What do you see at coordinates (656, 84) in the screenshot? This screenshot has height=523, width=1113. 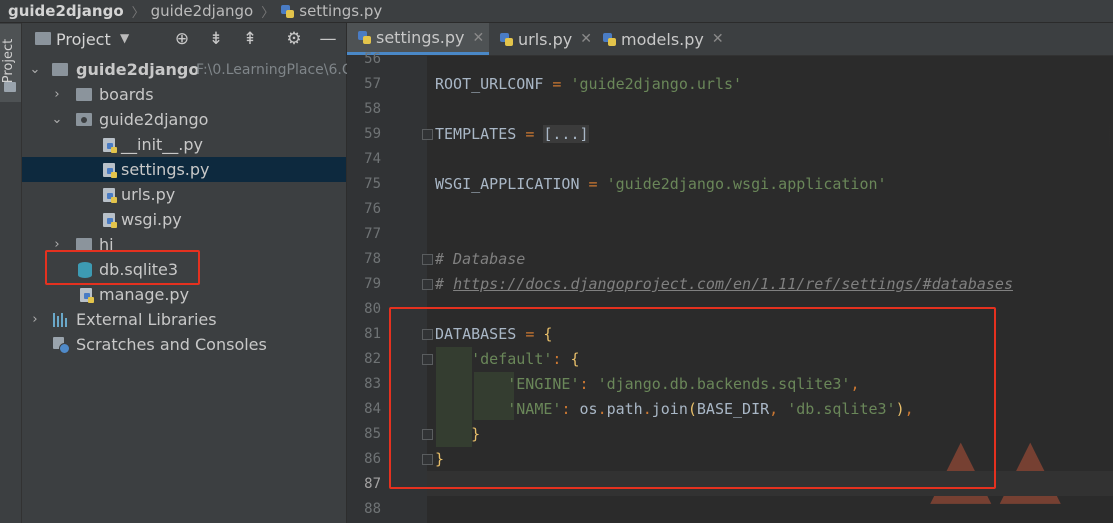 I see `code-string: 'guide2django.urls'` at bounding box center [656, 84].